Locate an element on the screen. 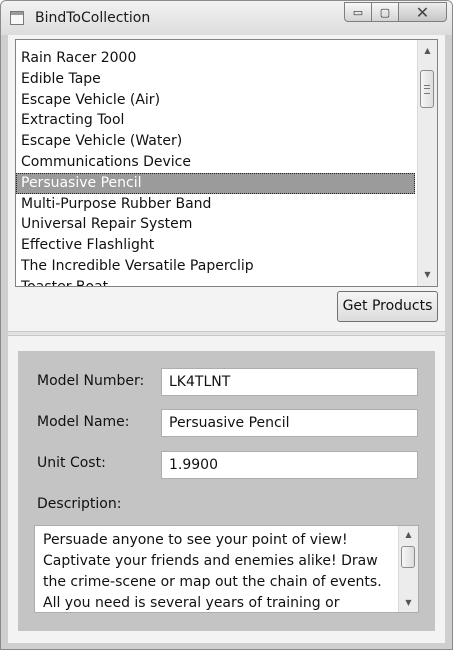  maximize-icon: ▢ is located at coordinates (385, 12).